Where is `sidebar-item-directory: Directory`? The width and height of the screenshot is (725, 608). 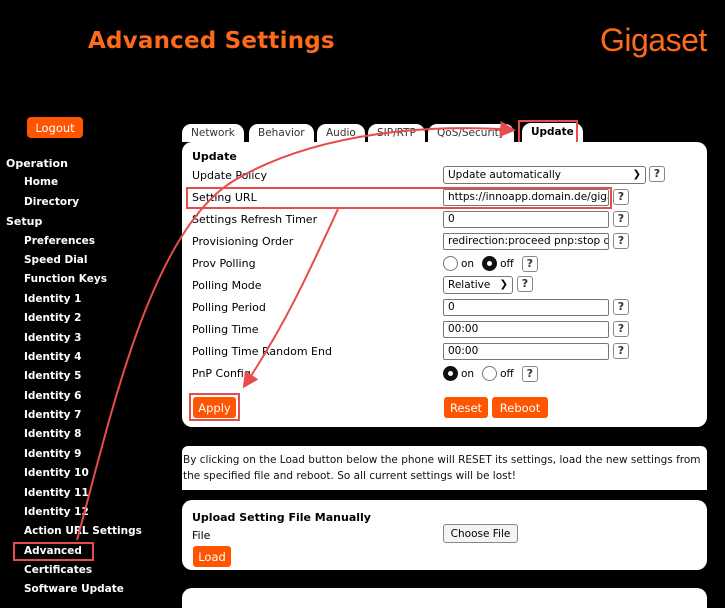
sidebar-item-directory: Directory is located at coordinates (87, 202).